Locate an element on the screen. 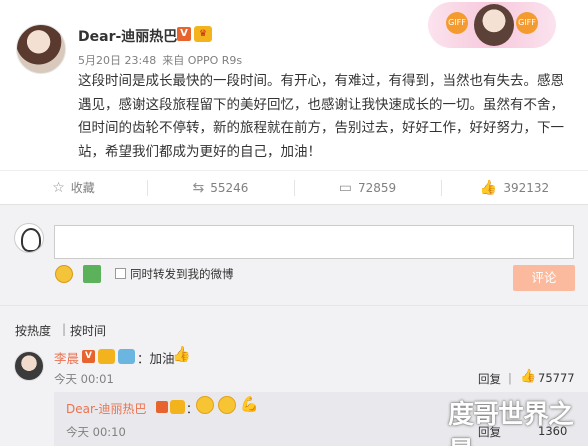 The image size is (588, 446). repost-icon: ⇆ is located at coordinates (198, 187).